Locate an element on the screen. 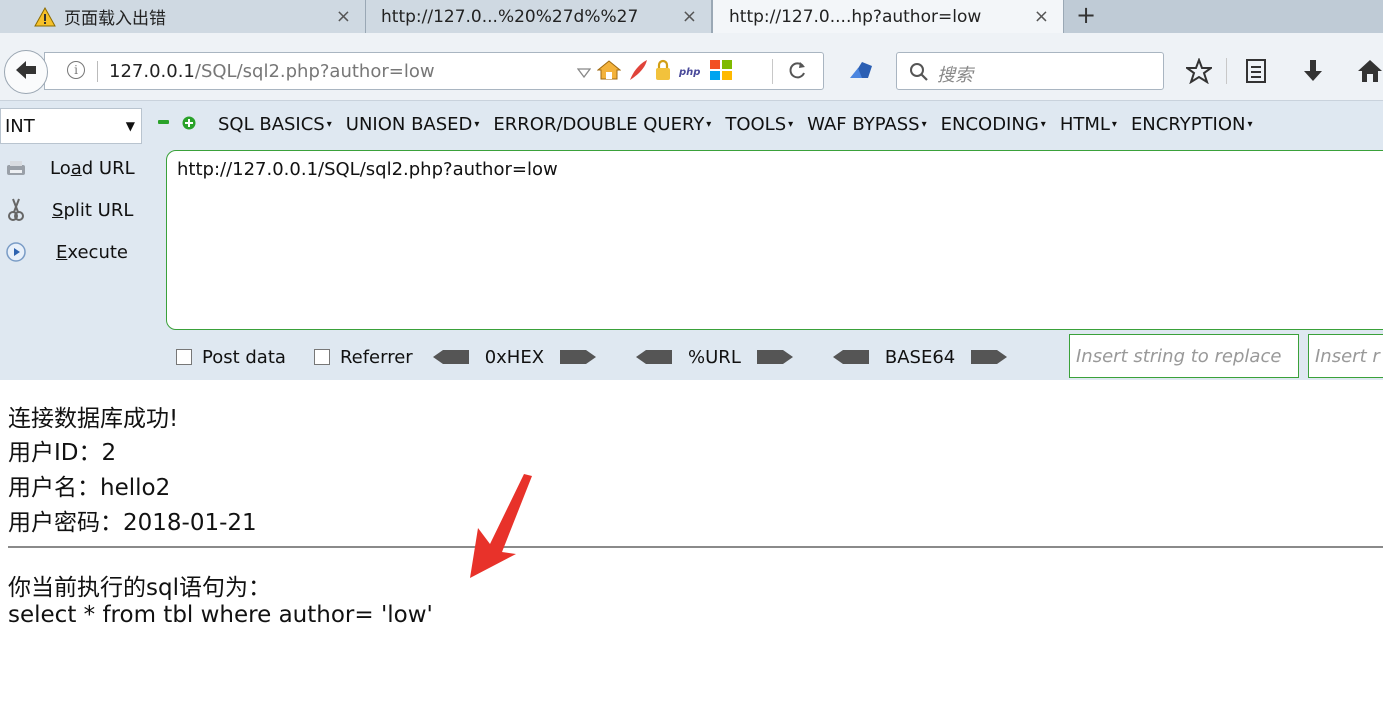  url-bar-icons: php is located at coordinates (657, 72).